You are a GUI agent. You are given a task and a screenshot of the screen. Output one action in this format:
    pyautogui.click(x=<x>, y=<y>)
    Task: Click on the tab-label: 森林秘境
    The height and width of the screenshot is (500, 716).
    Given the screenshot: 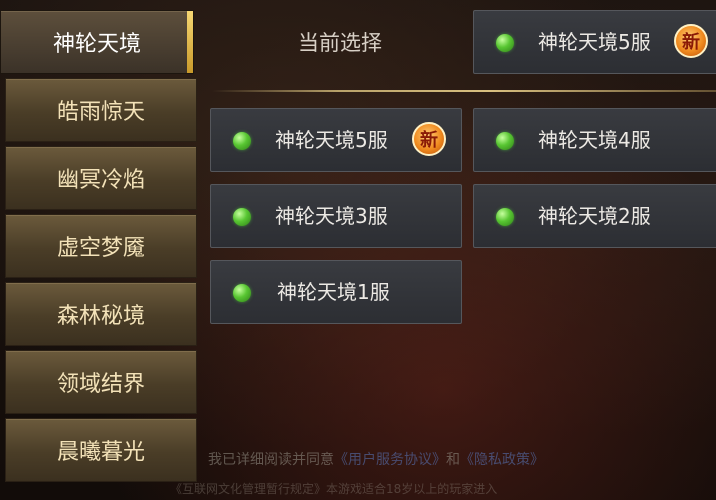 What is the action you would take?
    pyautogui.click(x=100, y=316)
    